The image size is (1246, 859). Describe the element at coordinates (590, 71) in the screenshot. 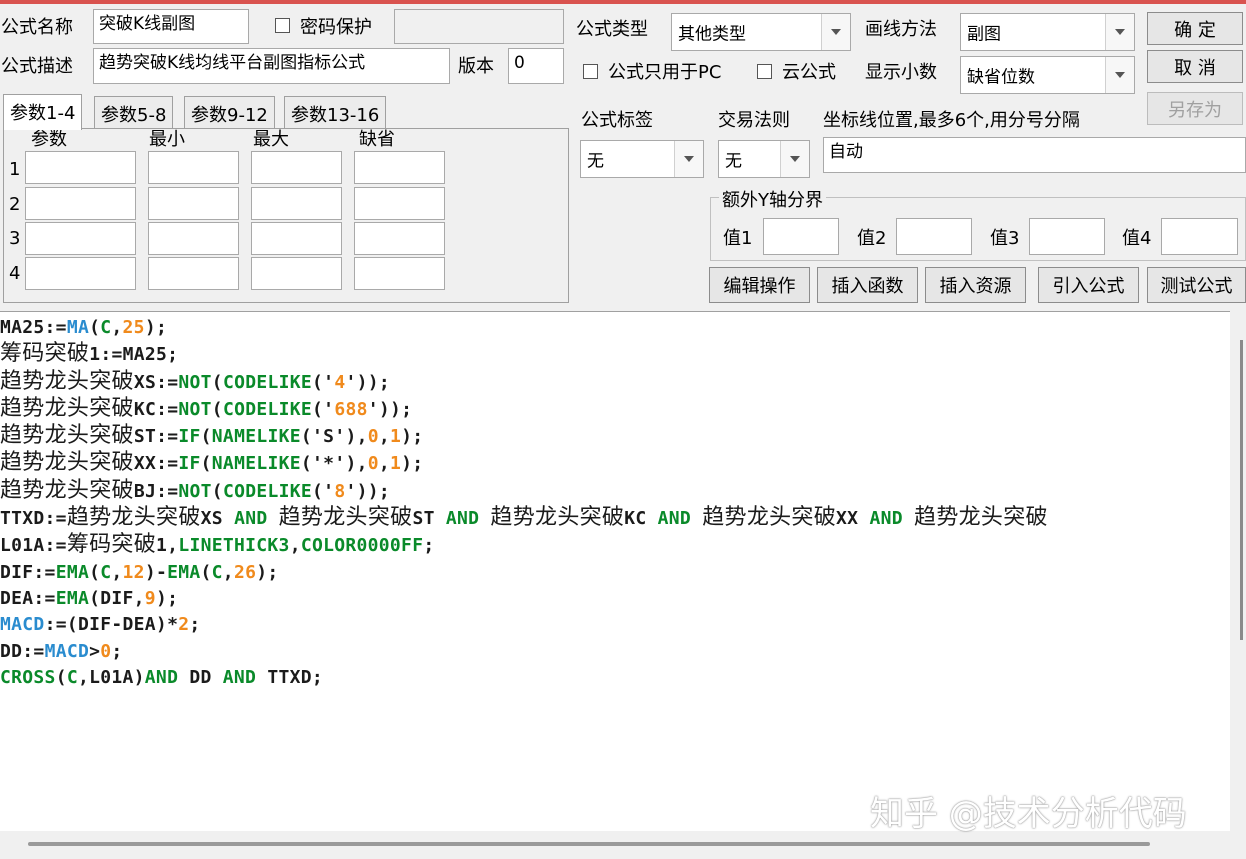

I see `pc-only-checkbox` at that location.